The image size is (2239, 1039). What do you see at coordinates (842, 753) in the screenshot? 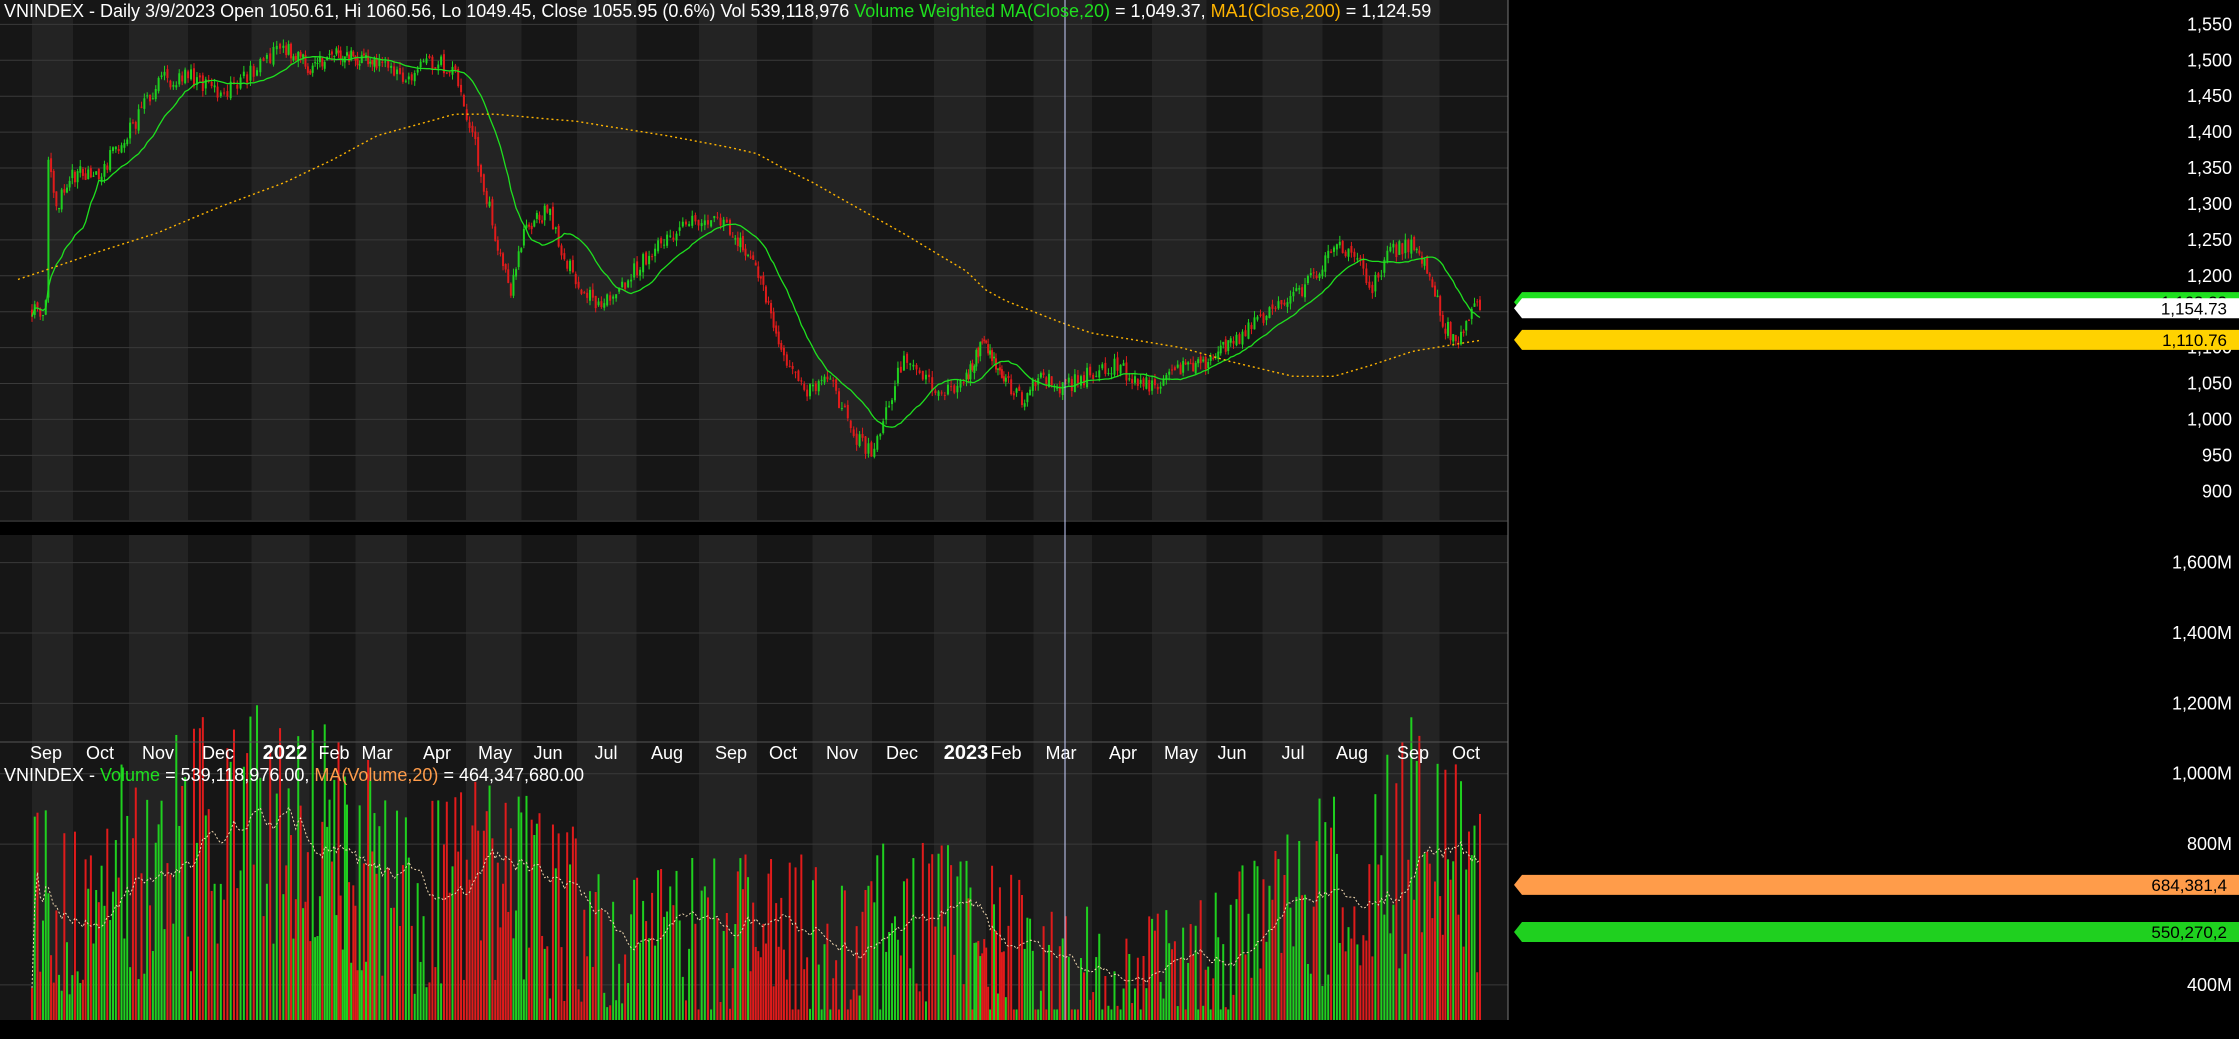
I see `month-label: Nov` at bounding box center [842, 753].